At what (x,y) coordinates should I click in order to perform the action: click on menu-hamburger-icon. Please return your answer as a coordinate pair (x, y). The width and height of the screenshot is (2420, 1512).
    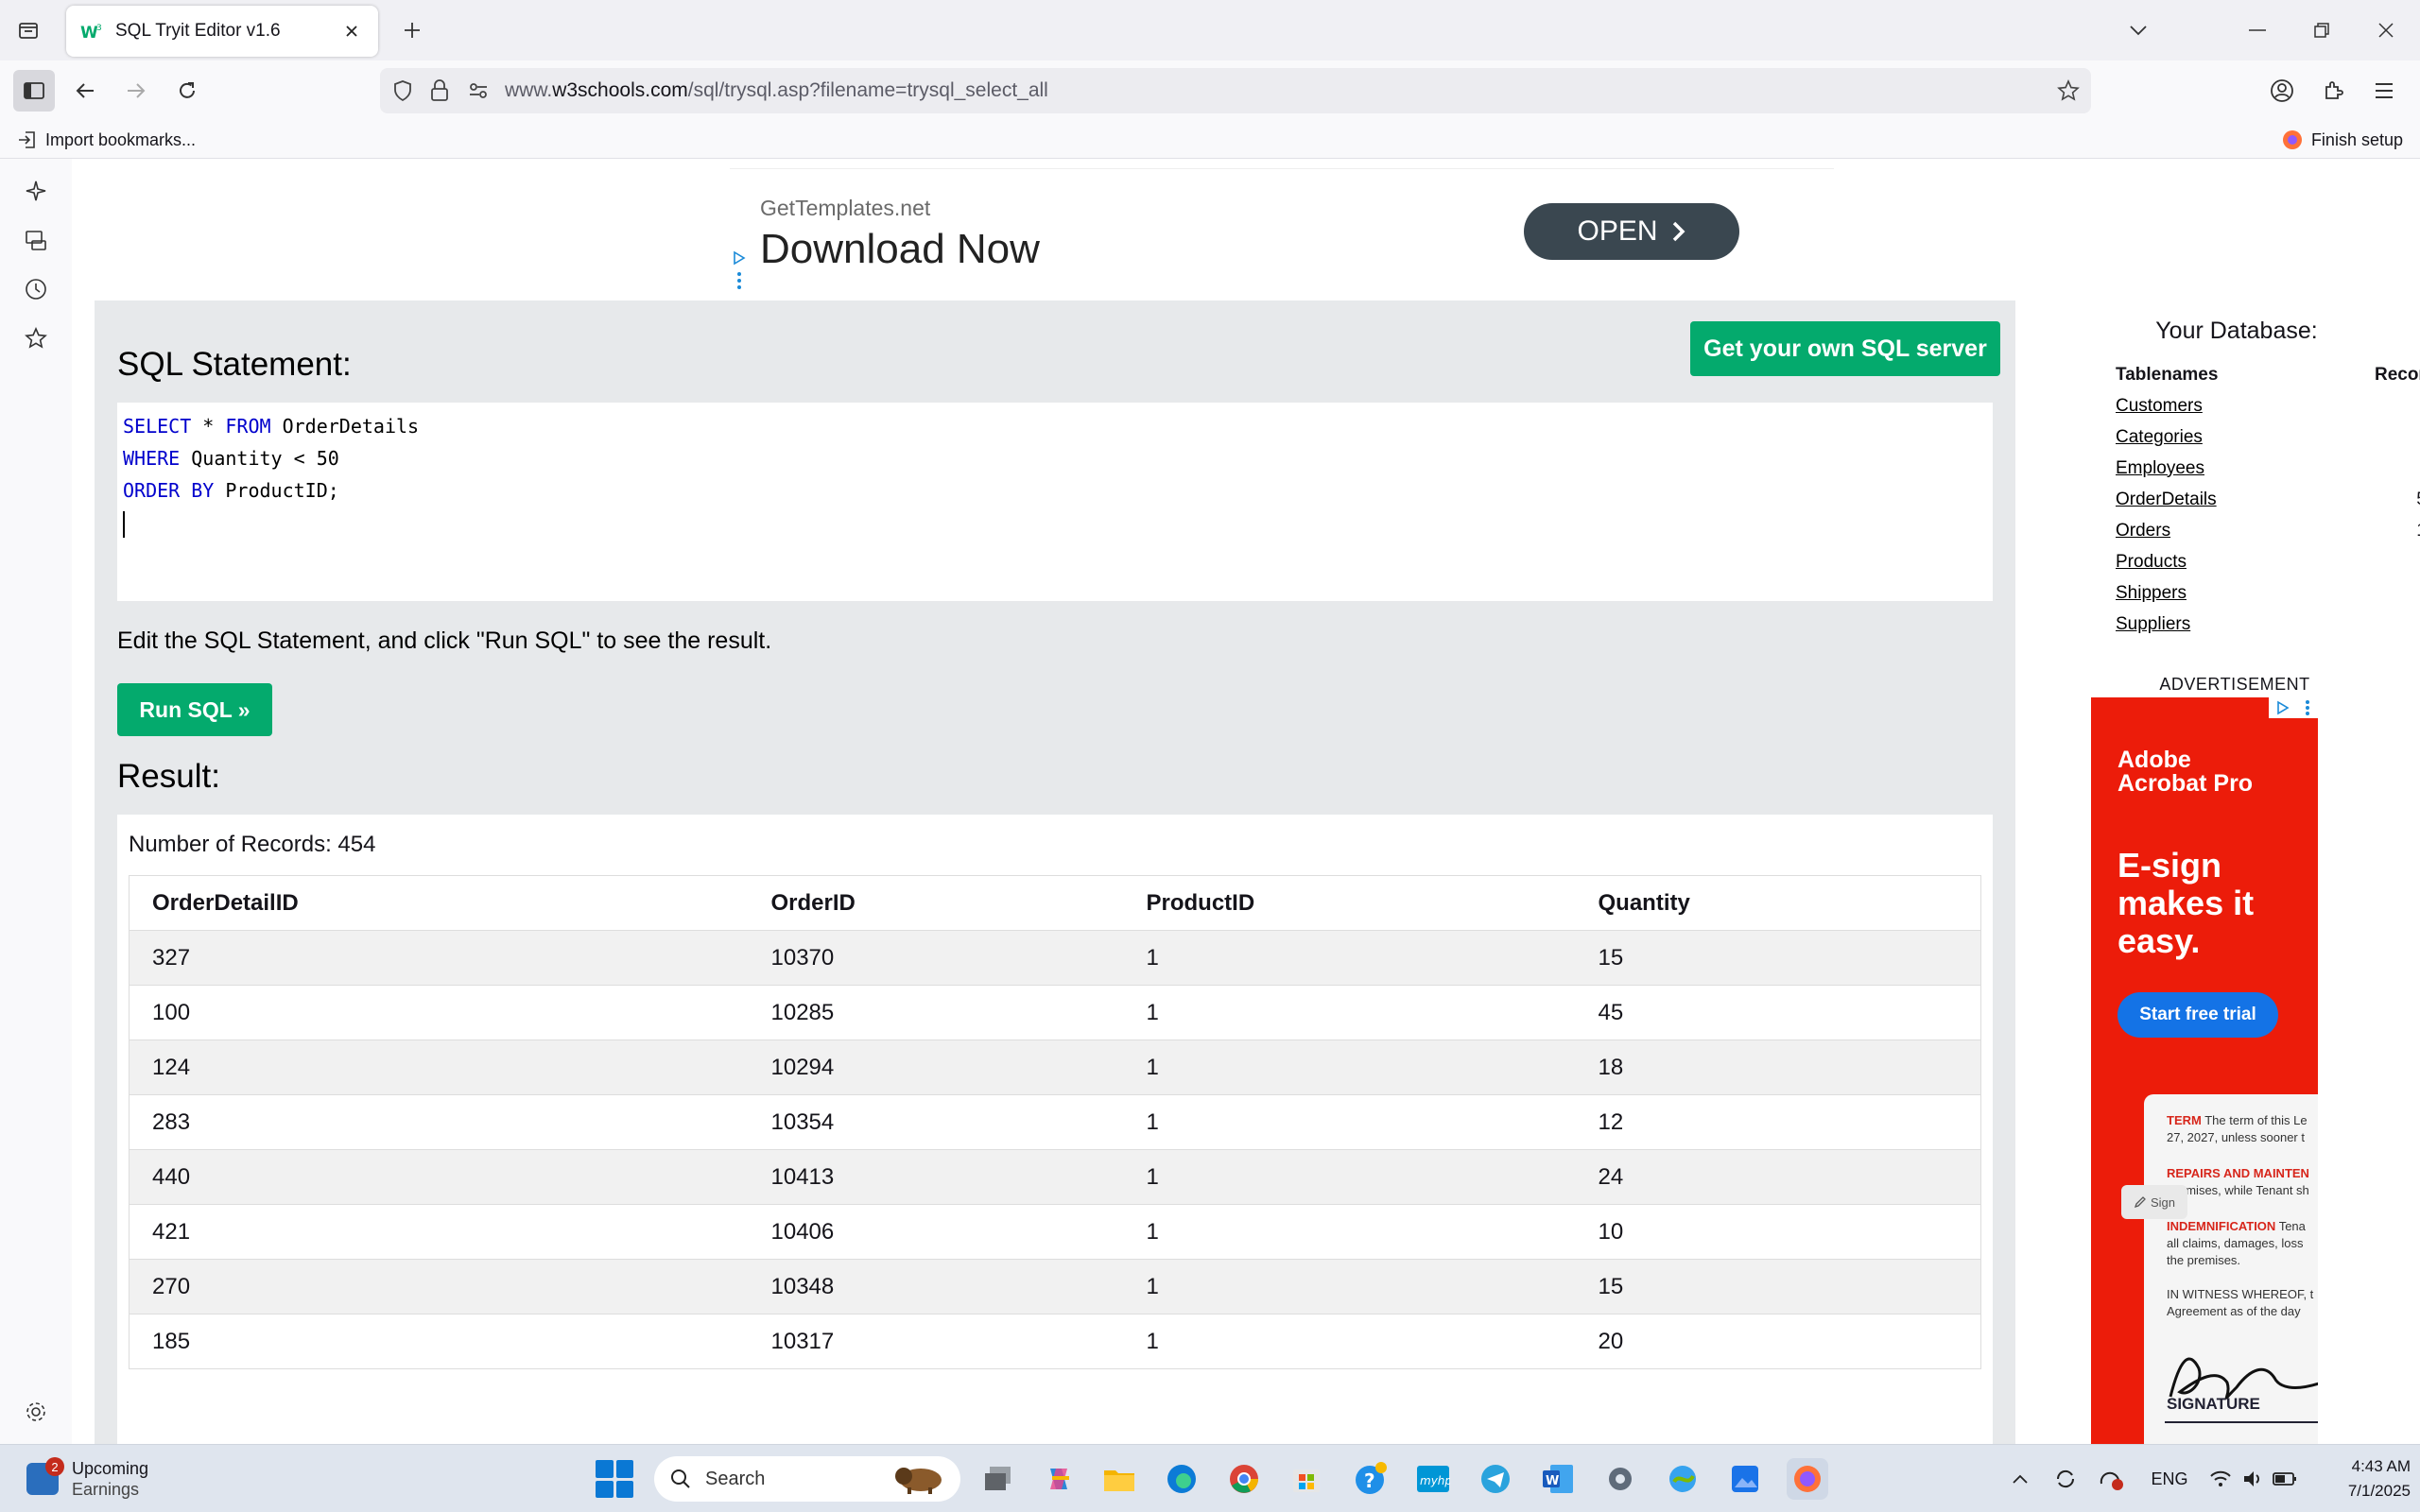
    Looking at the image, I should click on (2384, 91).